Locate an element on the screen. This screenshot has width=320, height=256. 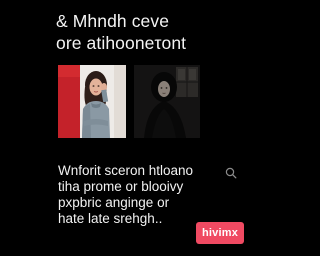
headline-line-2: ore atihooneτont is located at coordinates (121, 43).